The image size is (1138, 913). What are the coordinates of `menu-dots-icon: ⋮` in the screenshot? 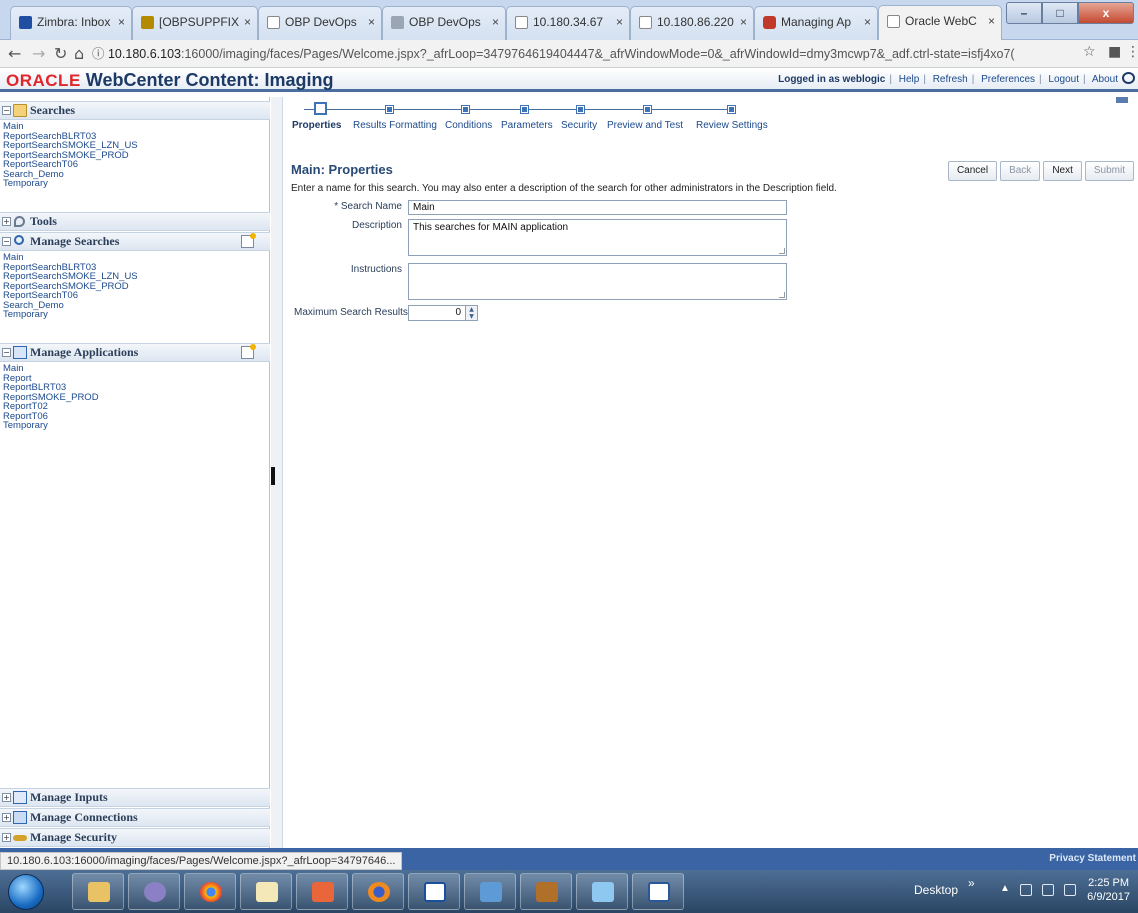 It's located at (1132, 52).